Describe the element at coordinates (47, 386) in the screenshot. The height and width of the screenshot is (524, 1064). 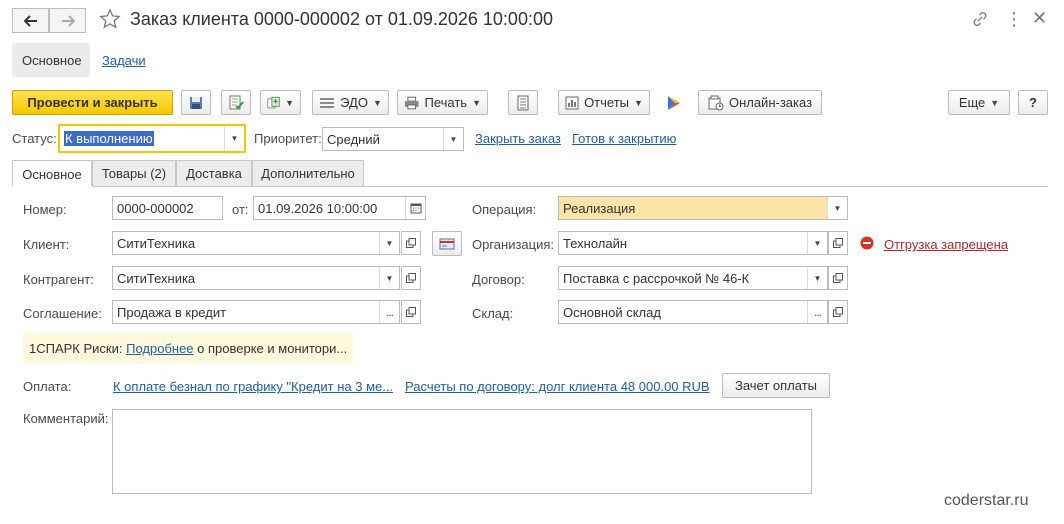
I see `payment-label: Оплата:` at that location.